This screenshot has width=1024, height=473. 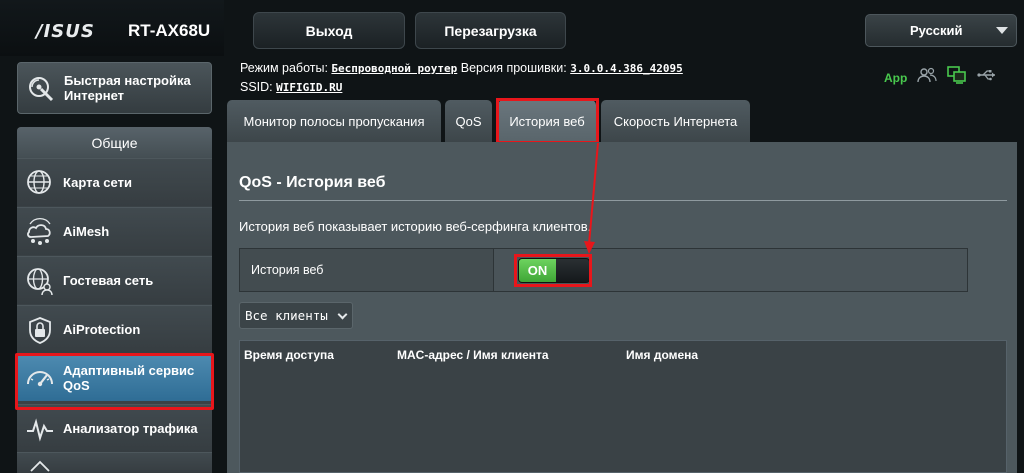 I want to click on column-header-domain: Имя домена, so click(x=662, y=355).